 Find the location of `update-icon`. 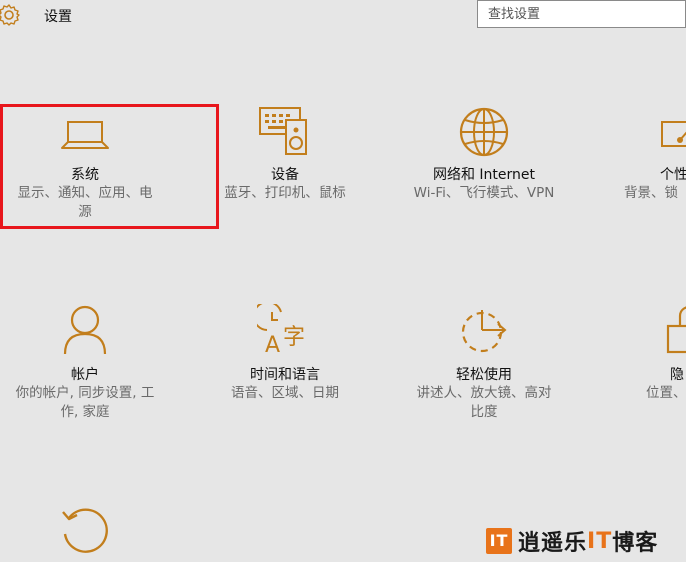

update-icon is located at coordinates (85, 531).